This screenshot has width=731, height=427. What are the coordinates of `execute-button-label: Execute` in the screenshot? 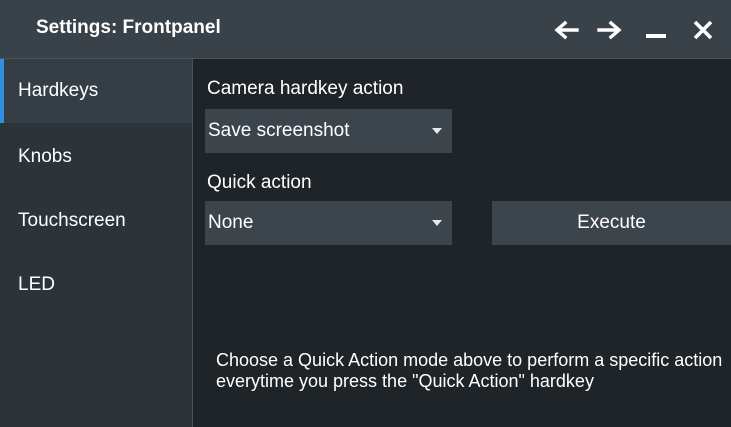 It's located at (611, 222).